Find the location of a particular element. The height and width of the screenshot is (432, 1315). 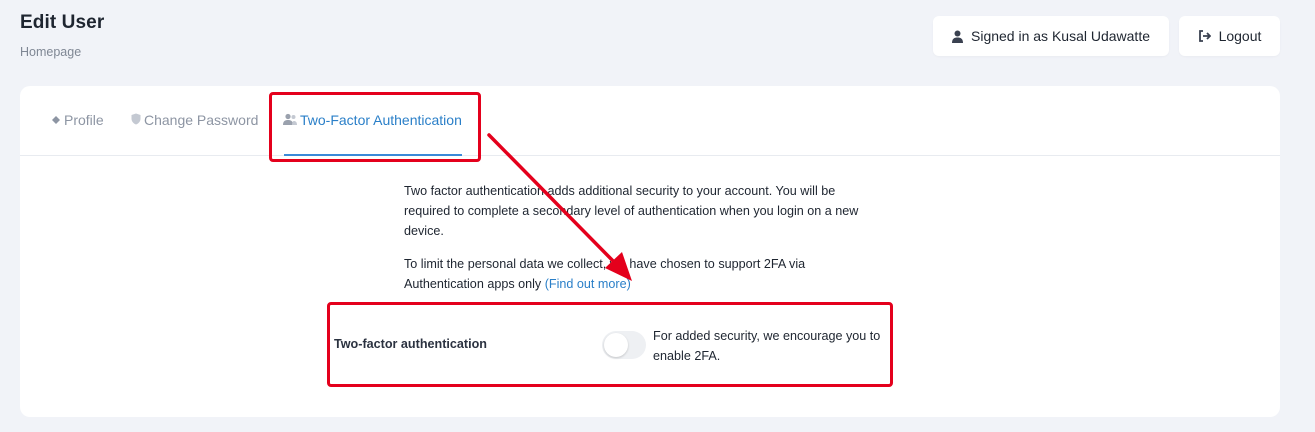

find-out-more-link: (Find out more) is located at coordinates (588, 284).